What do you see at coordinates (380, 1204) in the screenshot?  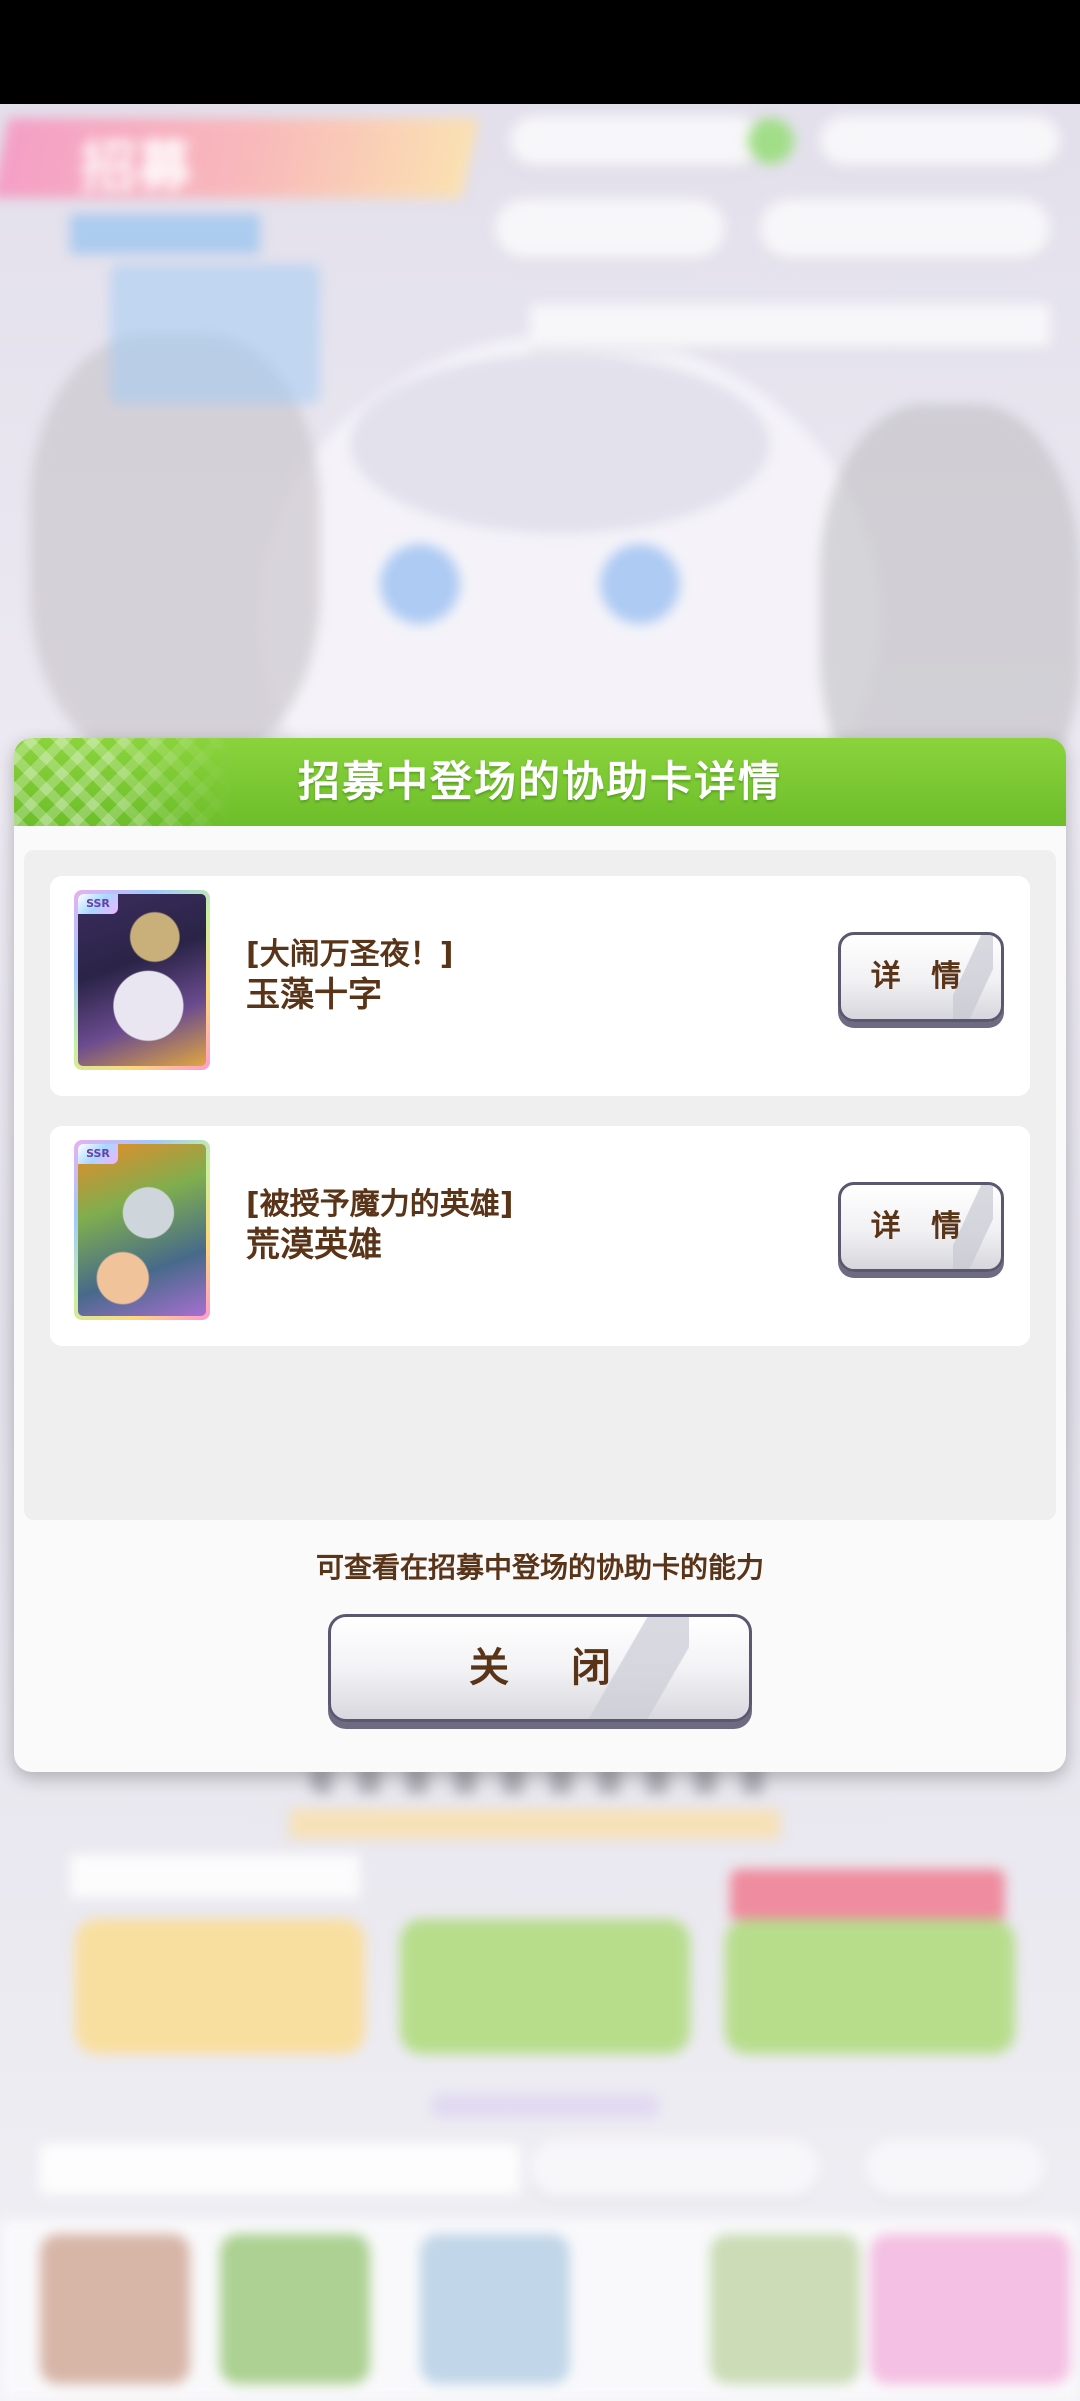 I see `card-epithet: [被授予魔力的英雄]` at bounding box center [380, 1204].